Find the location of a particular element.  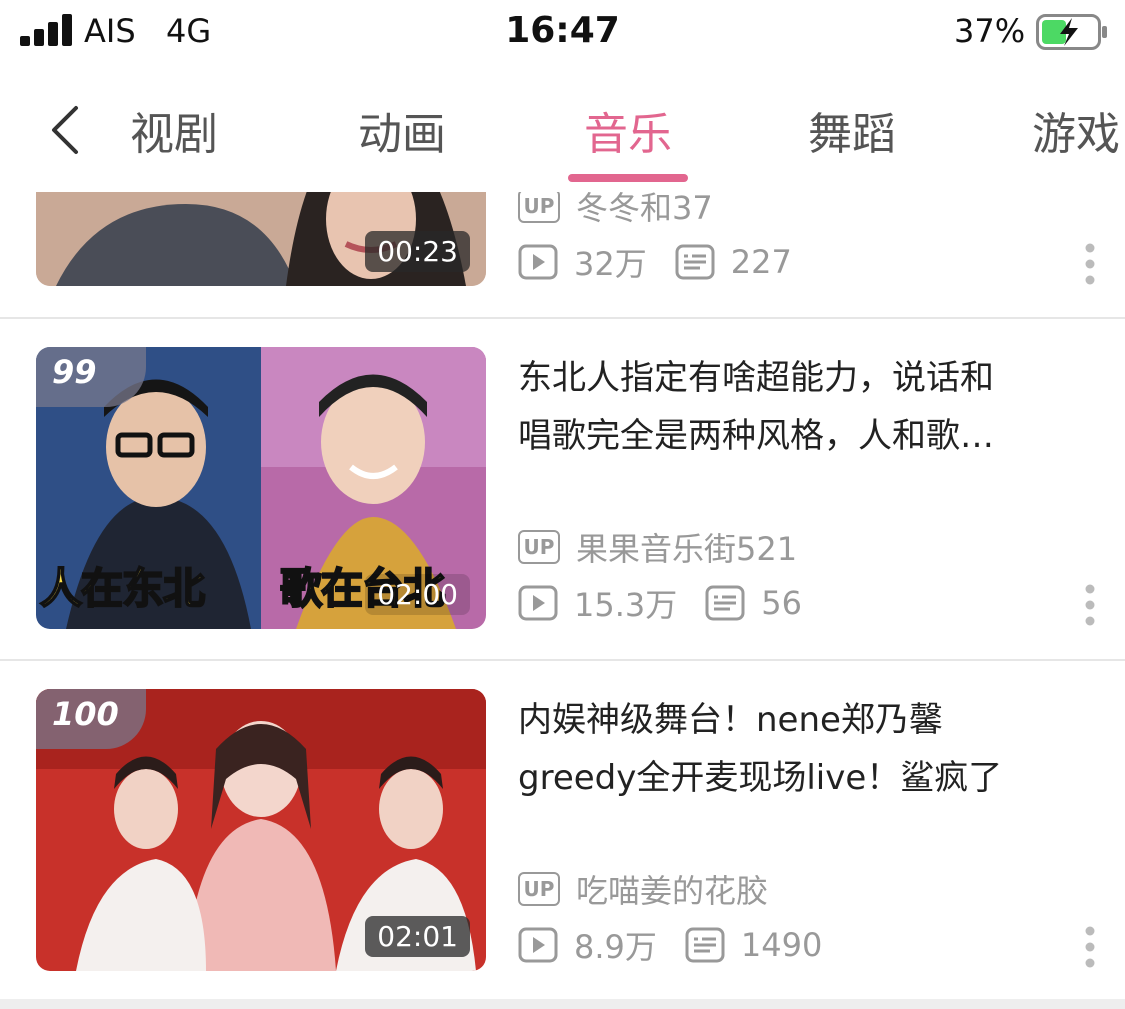

video-title: 内娱神级舞台！nene郑乃馨 greedy全开麦现场live！鲨疯了 is located at coordinates (803, 749).